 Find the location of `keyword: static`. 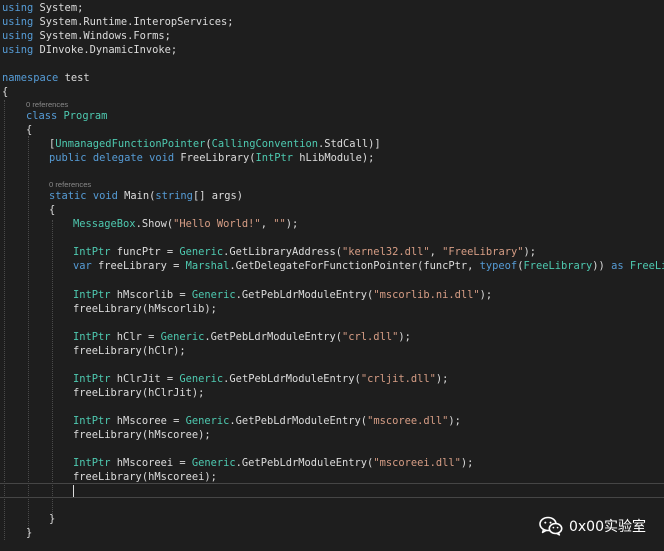

keyword: static is located at coordinates (68, 196).